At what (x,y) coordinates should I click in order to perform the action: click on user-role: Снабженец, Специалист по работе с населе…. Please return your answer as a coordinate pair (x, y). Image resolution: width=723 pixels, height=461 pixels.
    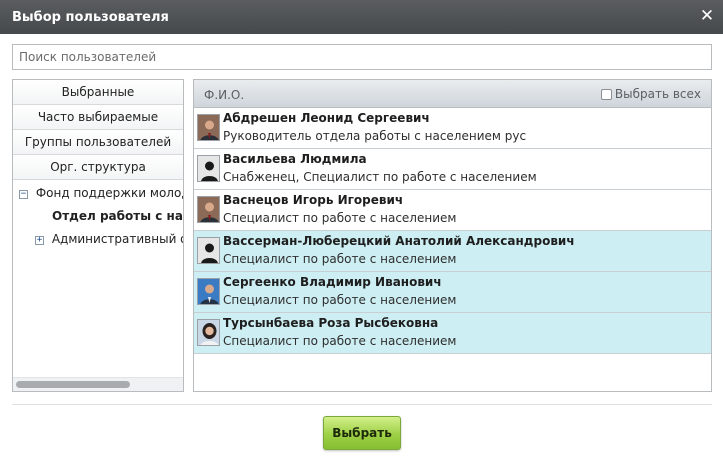
    Looking at the image, I should click on (380, 177).